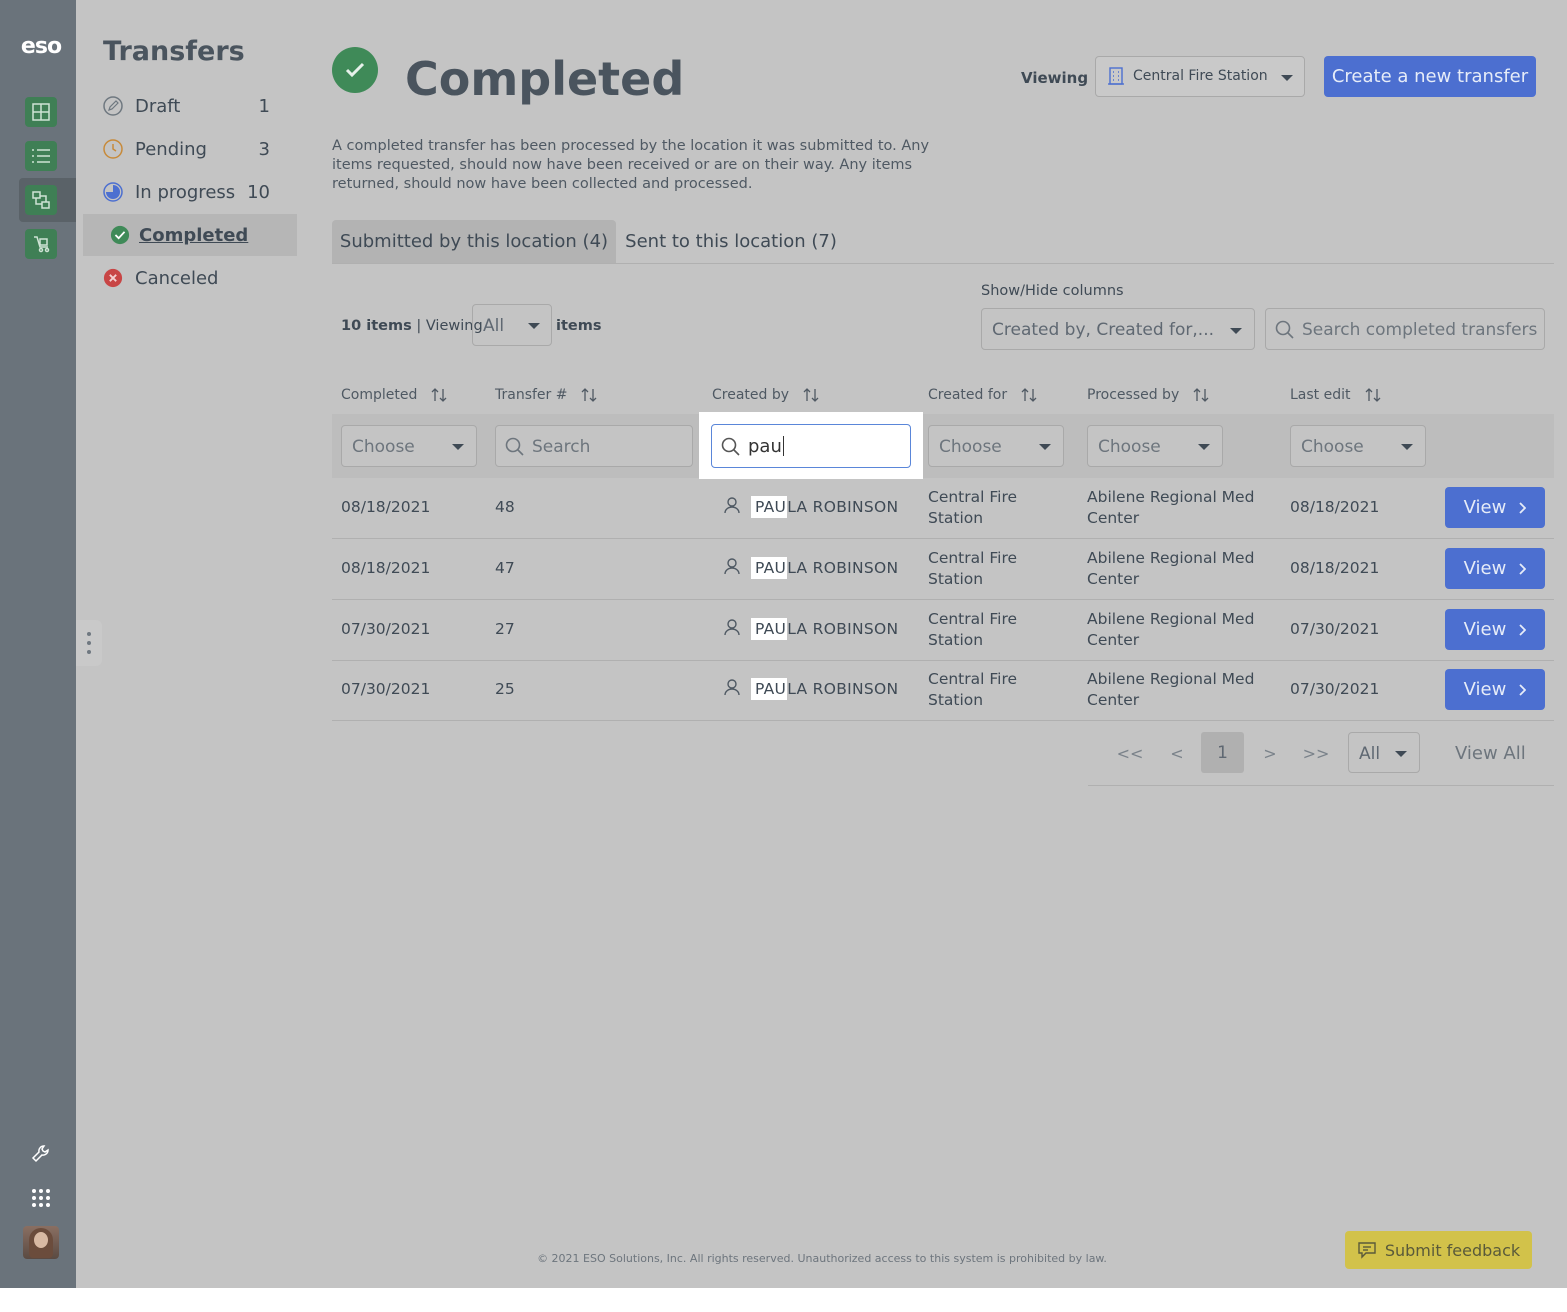  I want to click on sidebar-item-label: Pending, so click(171, 149).